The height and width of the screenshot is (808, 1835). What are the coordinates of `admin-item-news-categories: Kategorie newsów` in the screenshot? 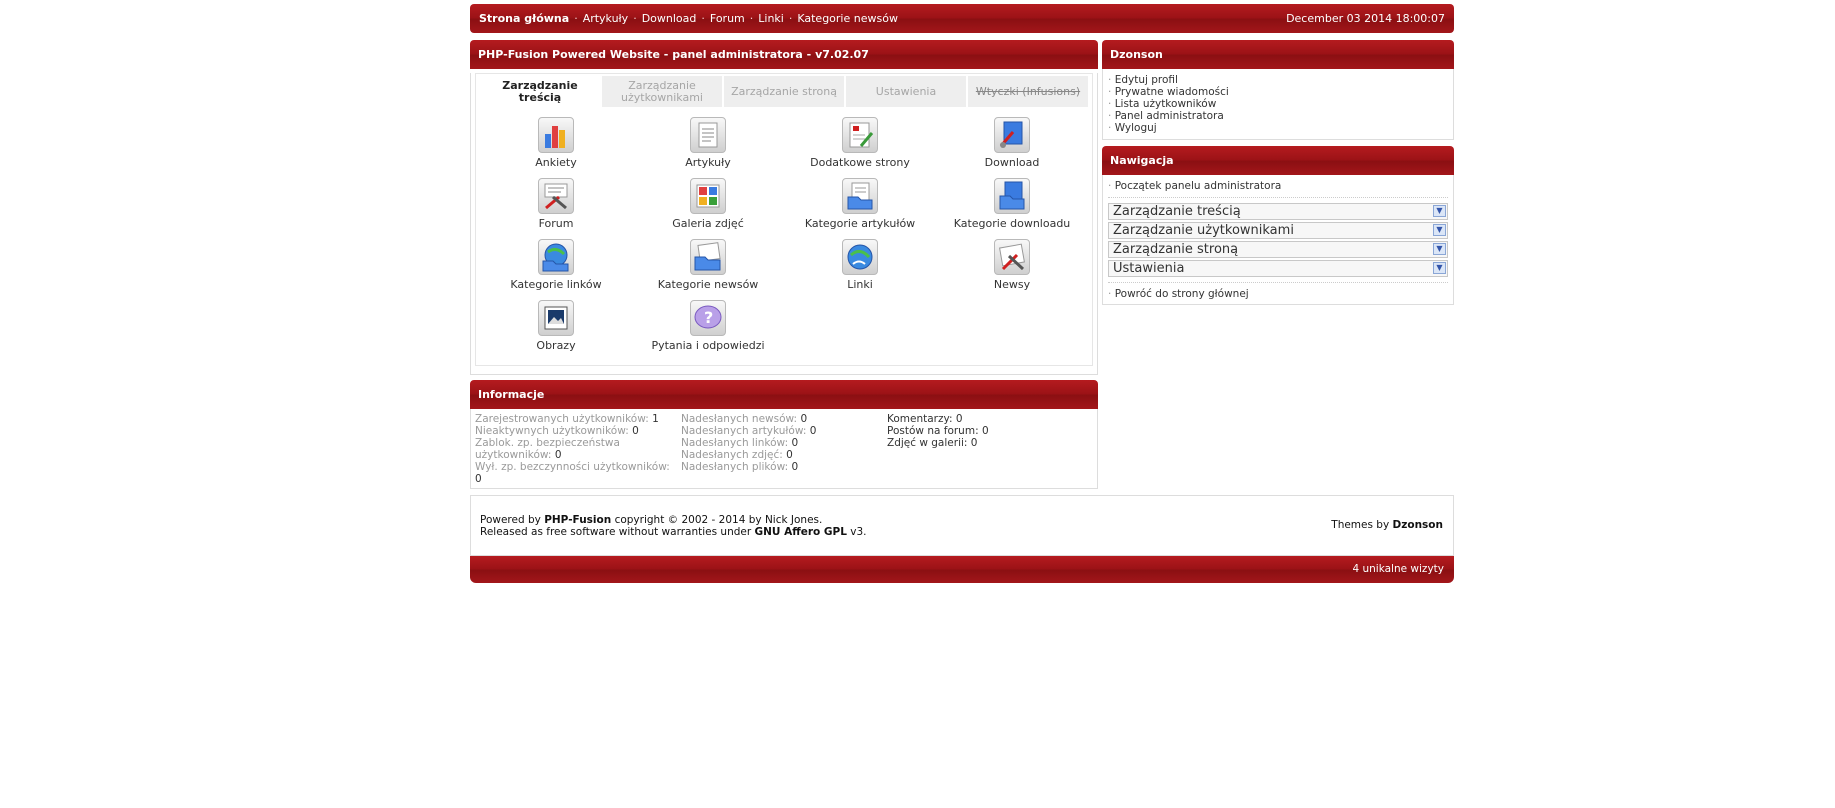 It's located at (708, 268).